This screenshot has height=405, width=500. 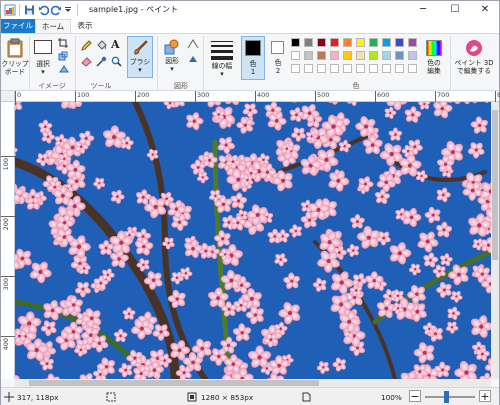 What do you see at coordinates (474, 57) in the screenshot?
I see `paint3d-button: ペイント 3D で編集する` at bounding box center [474, 57].